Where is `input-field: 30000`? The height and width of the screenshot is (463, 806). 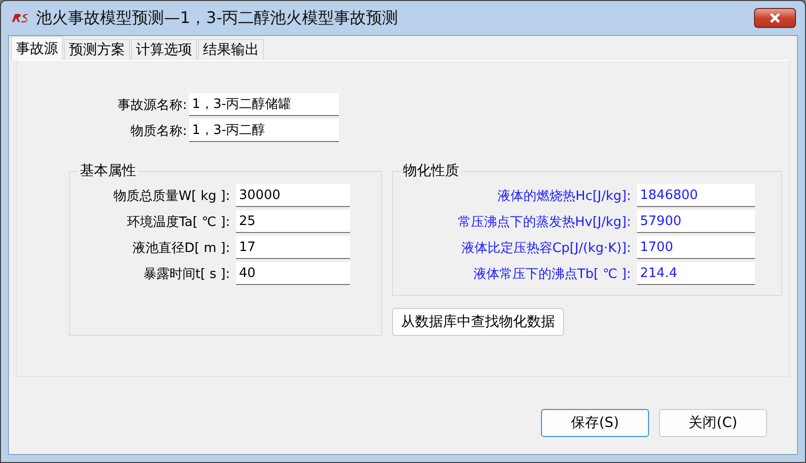 input-field: 30000 is located at coordinates (293, 195).